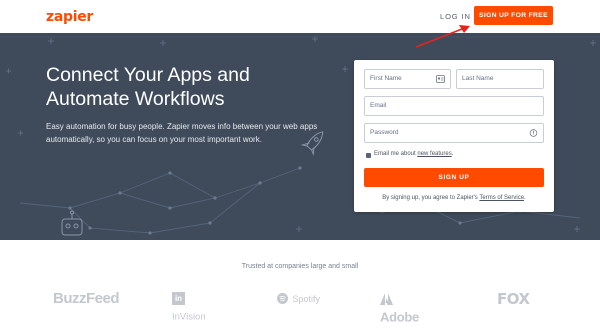 The width and height of the screenshot is (600, 336). What do you see at coordinates (513, 299) in the screenshot?
I see `fox-logo: FOX` at bounding box center [513, 299].